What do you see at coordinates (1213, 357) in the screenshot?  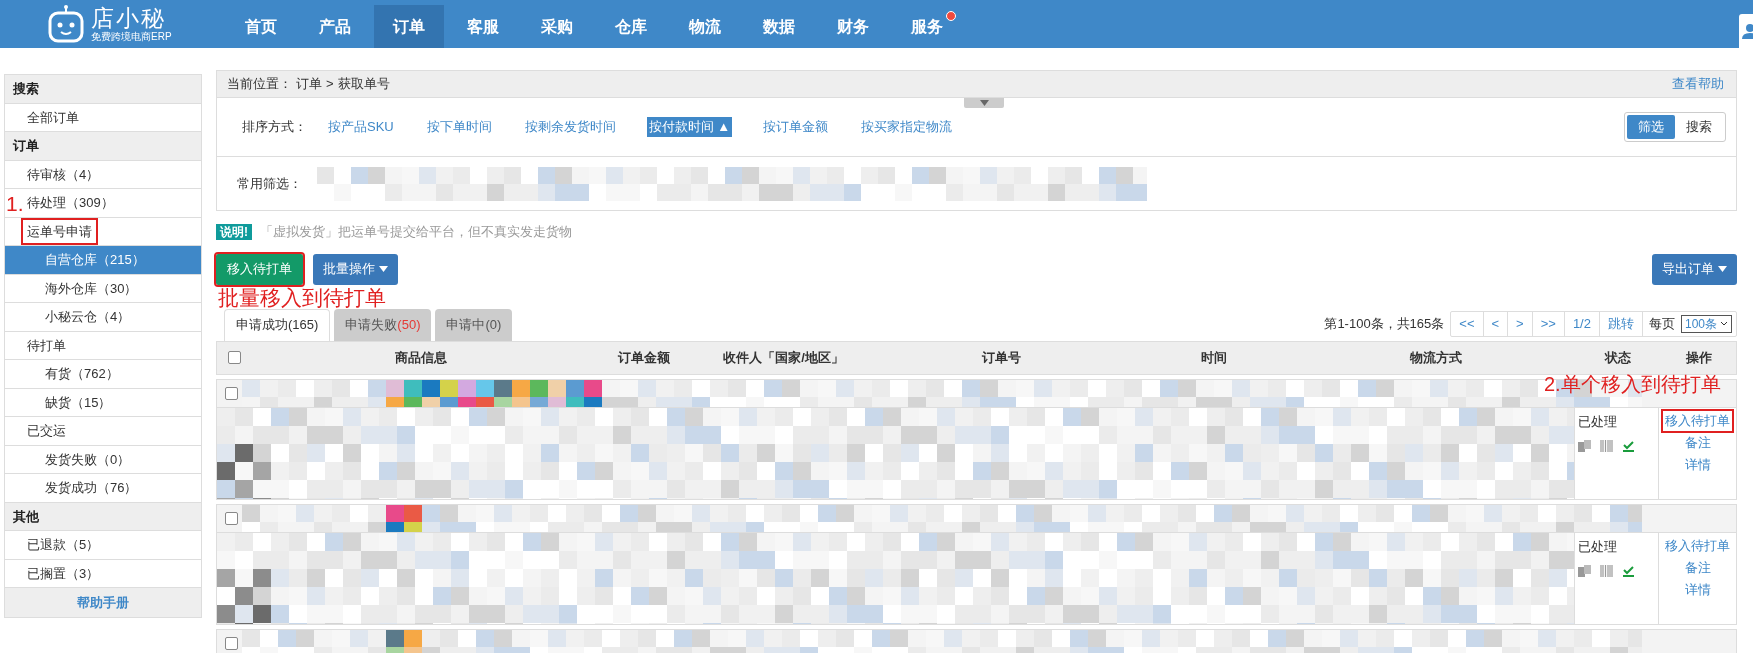 I see `column-header: 时间` at bounding box center [1213, 357].